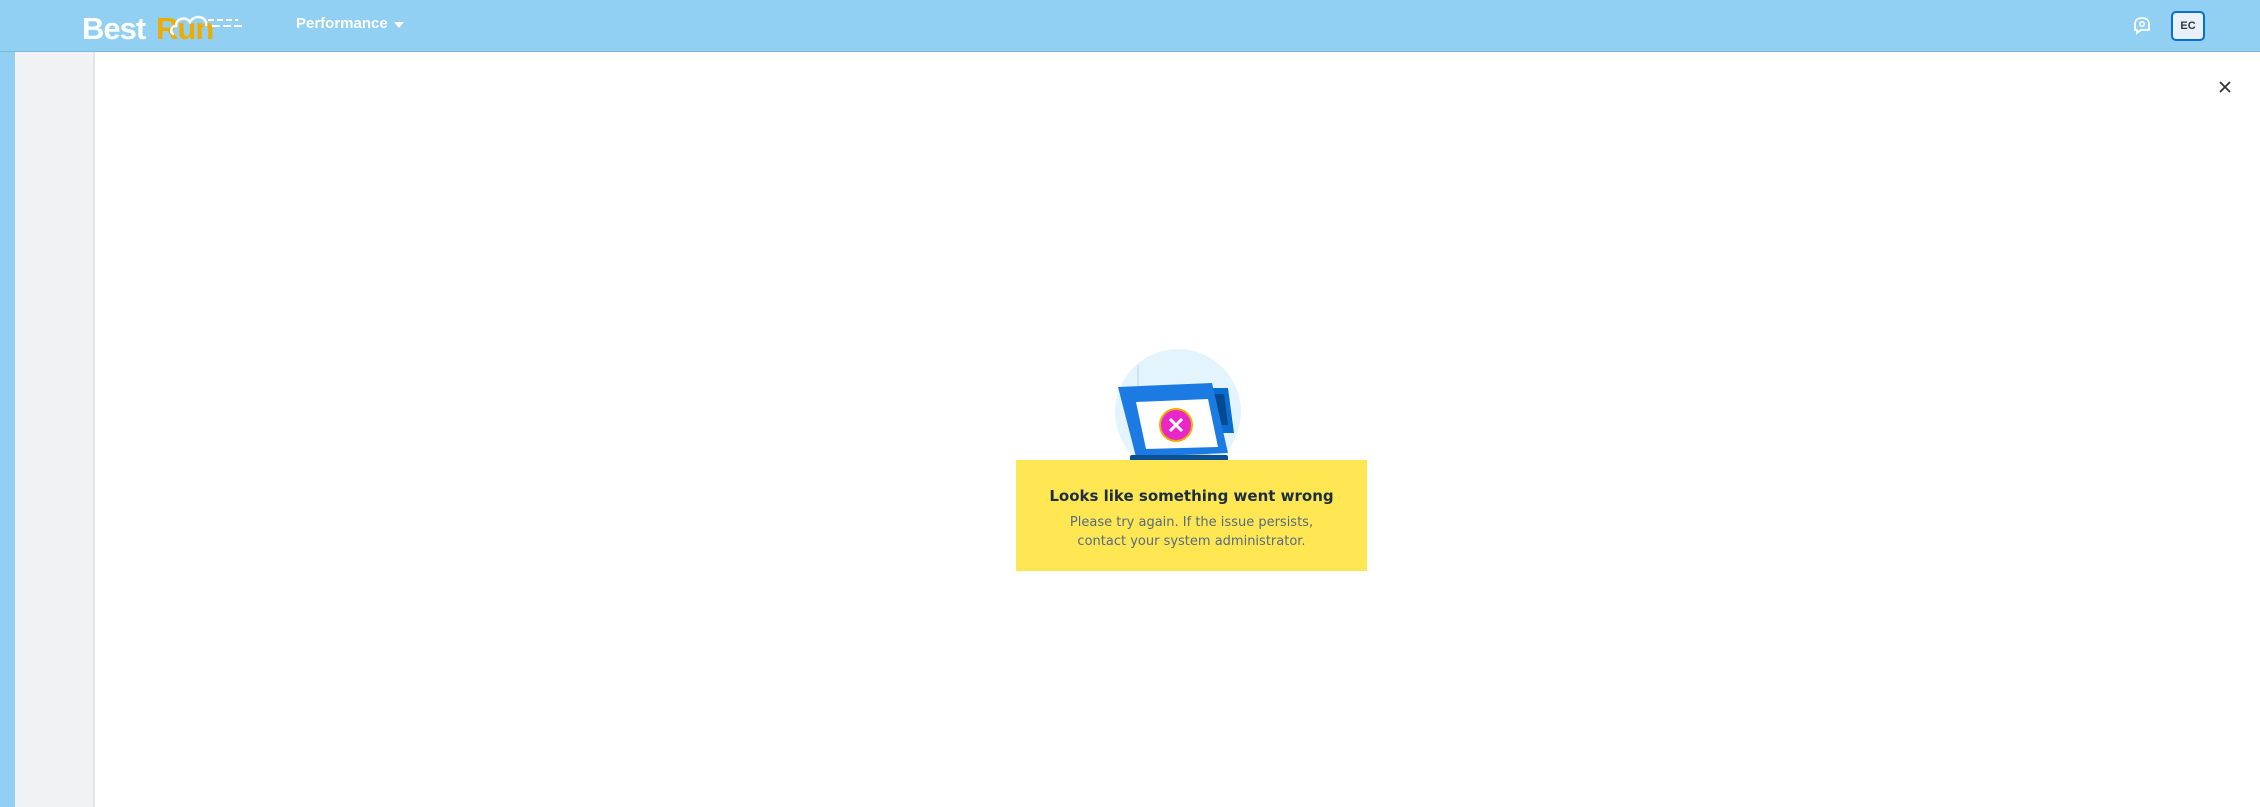 The width and height of the screenshot is (2260, 807). I want to click on product-menu-label: Performance, so click(342, 23).